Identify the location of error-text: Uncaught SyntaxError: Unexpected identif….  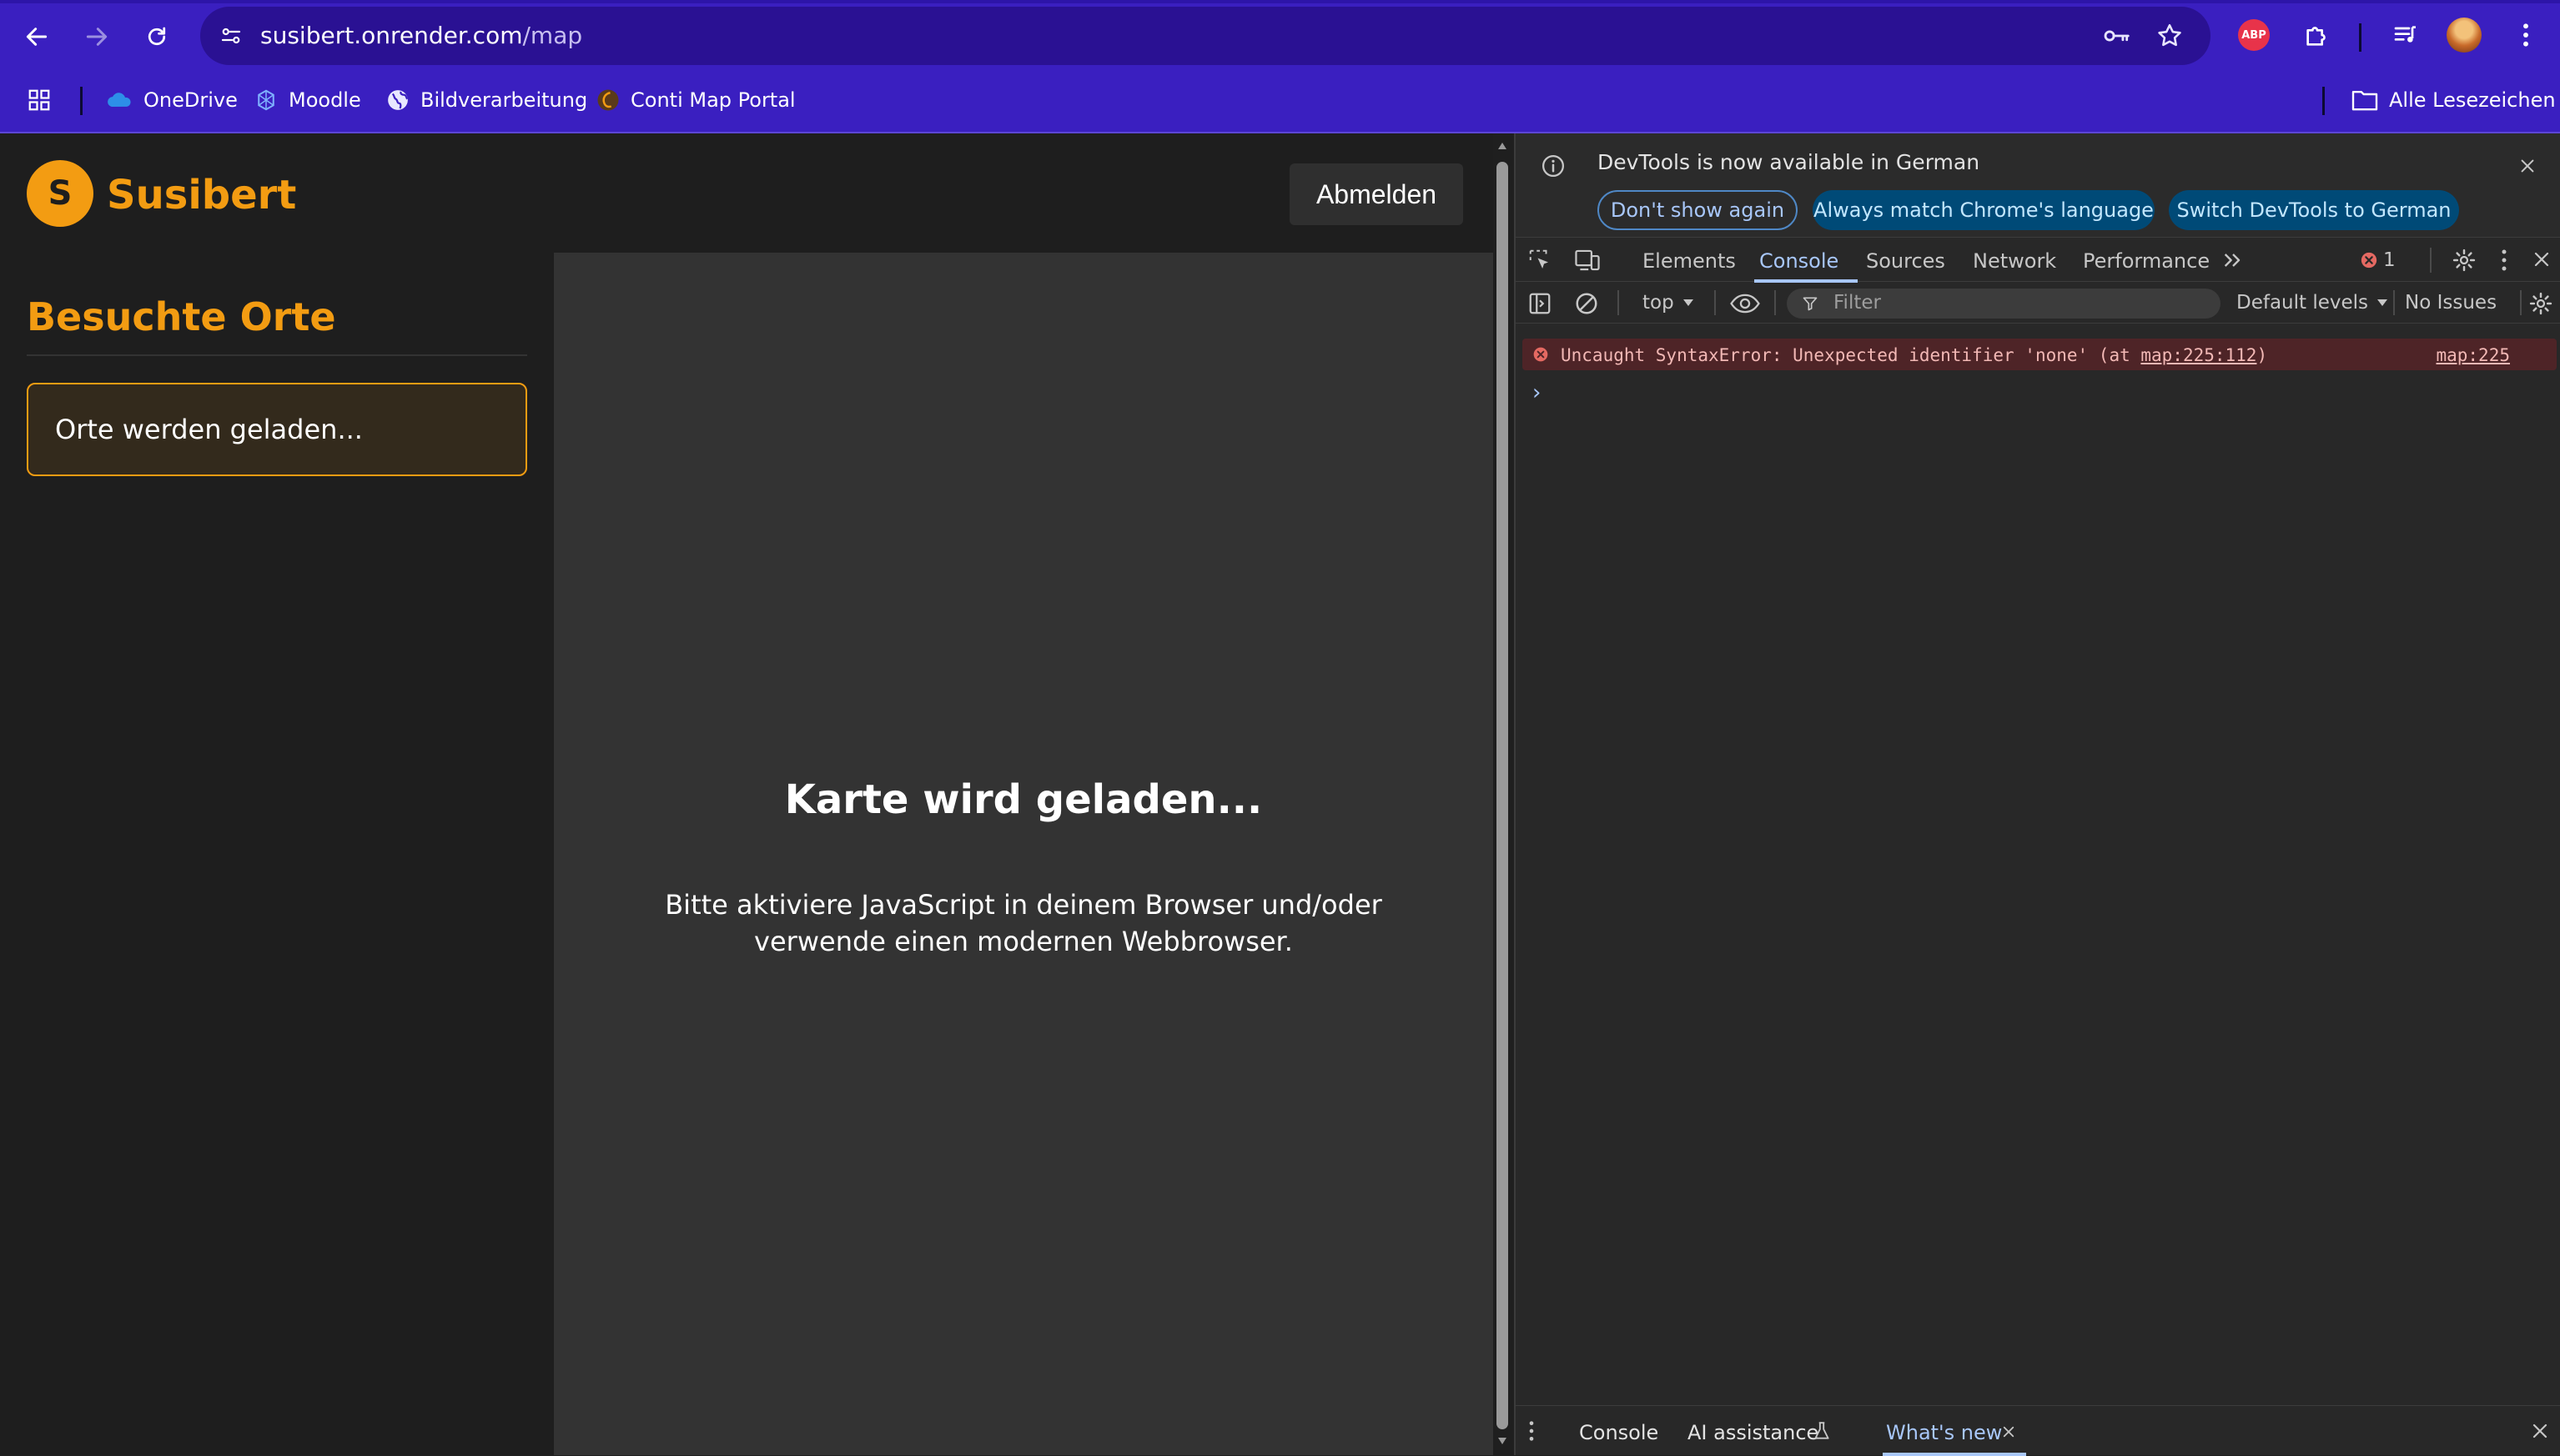
(1914, 355).